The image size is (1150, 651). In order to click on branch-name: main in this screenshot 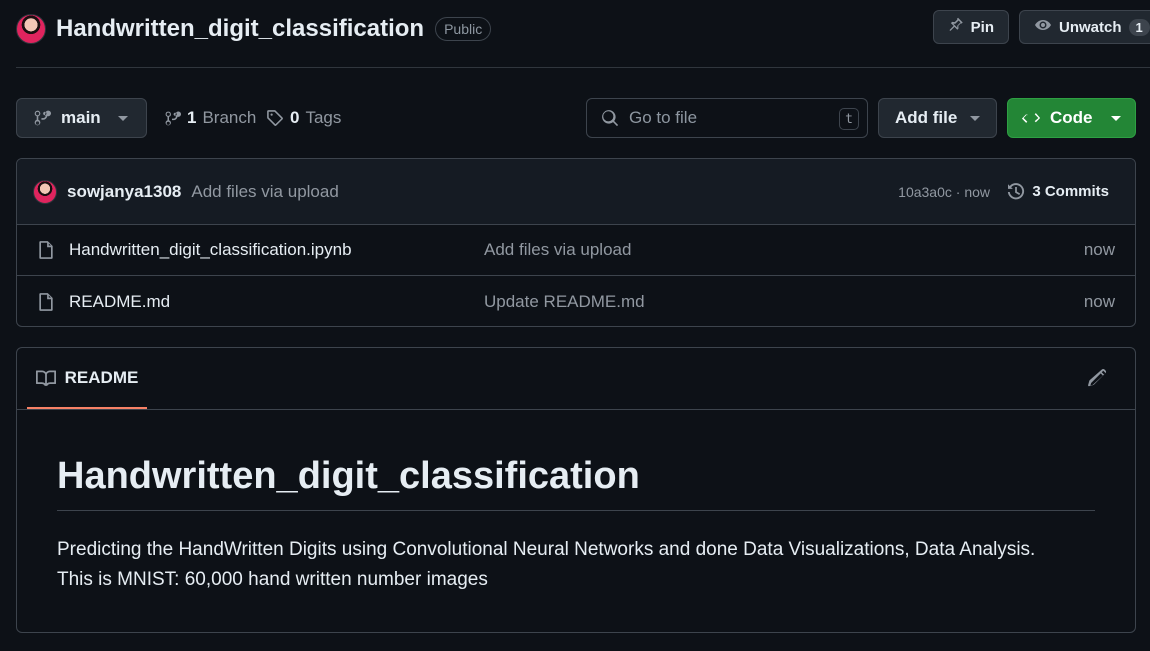, I will do `click(81, 117)`.